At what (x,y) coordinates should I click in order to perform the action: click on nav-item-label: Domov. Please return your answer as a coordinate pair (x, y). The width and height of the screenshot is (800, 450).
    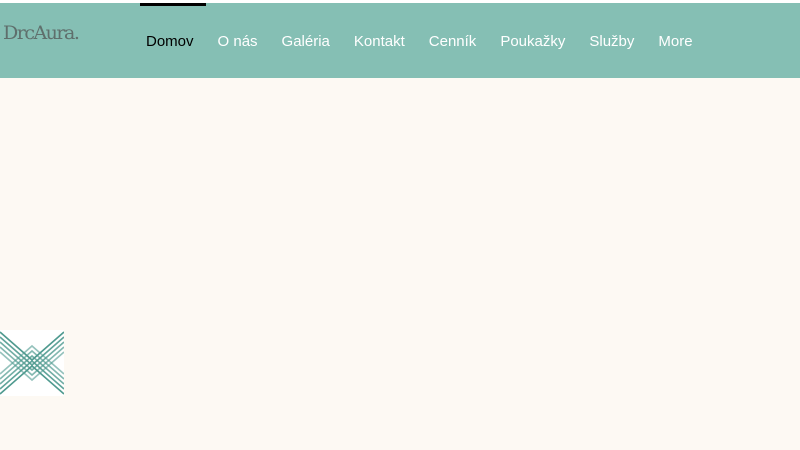
    Looking at the image, I should click on (170, 41).